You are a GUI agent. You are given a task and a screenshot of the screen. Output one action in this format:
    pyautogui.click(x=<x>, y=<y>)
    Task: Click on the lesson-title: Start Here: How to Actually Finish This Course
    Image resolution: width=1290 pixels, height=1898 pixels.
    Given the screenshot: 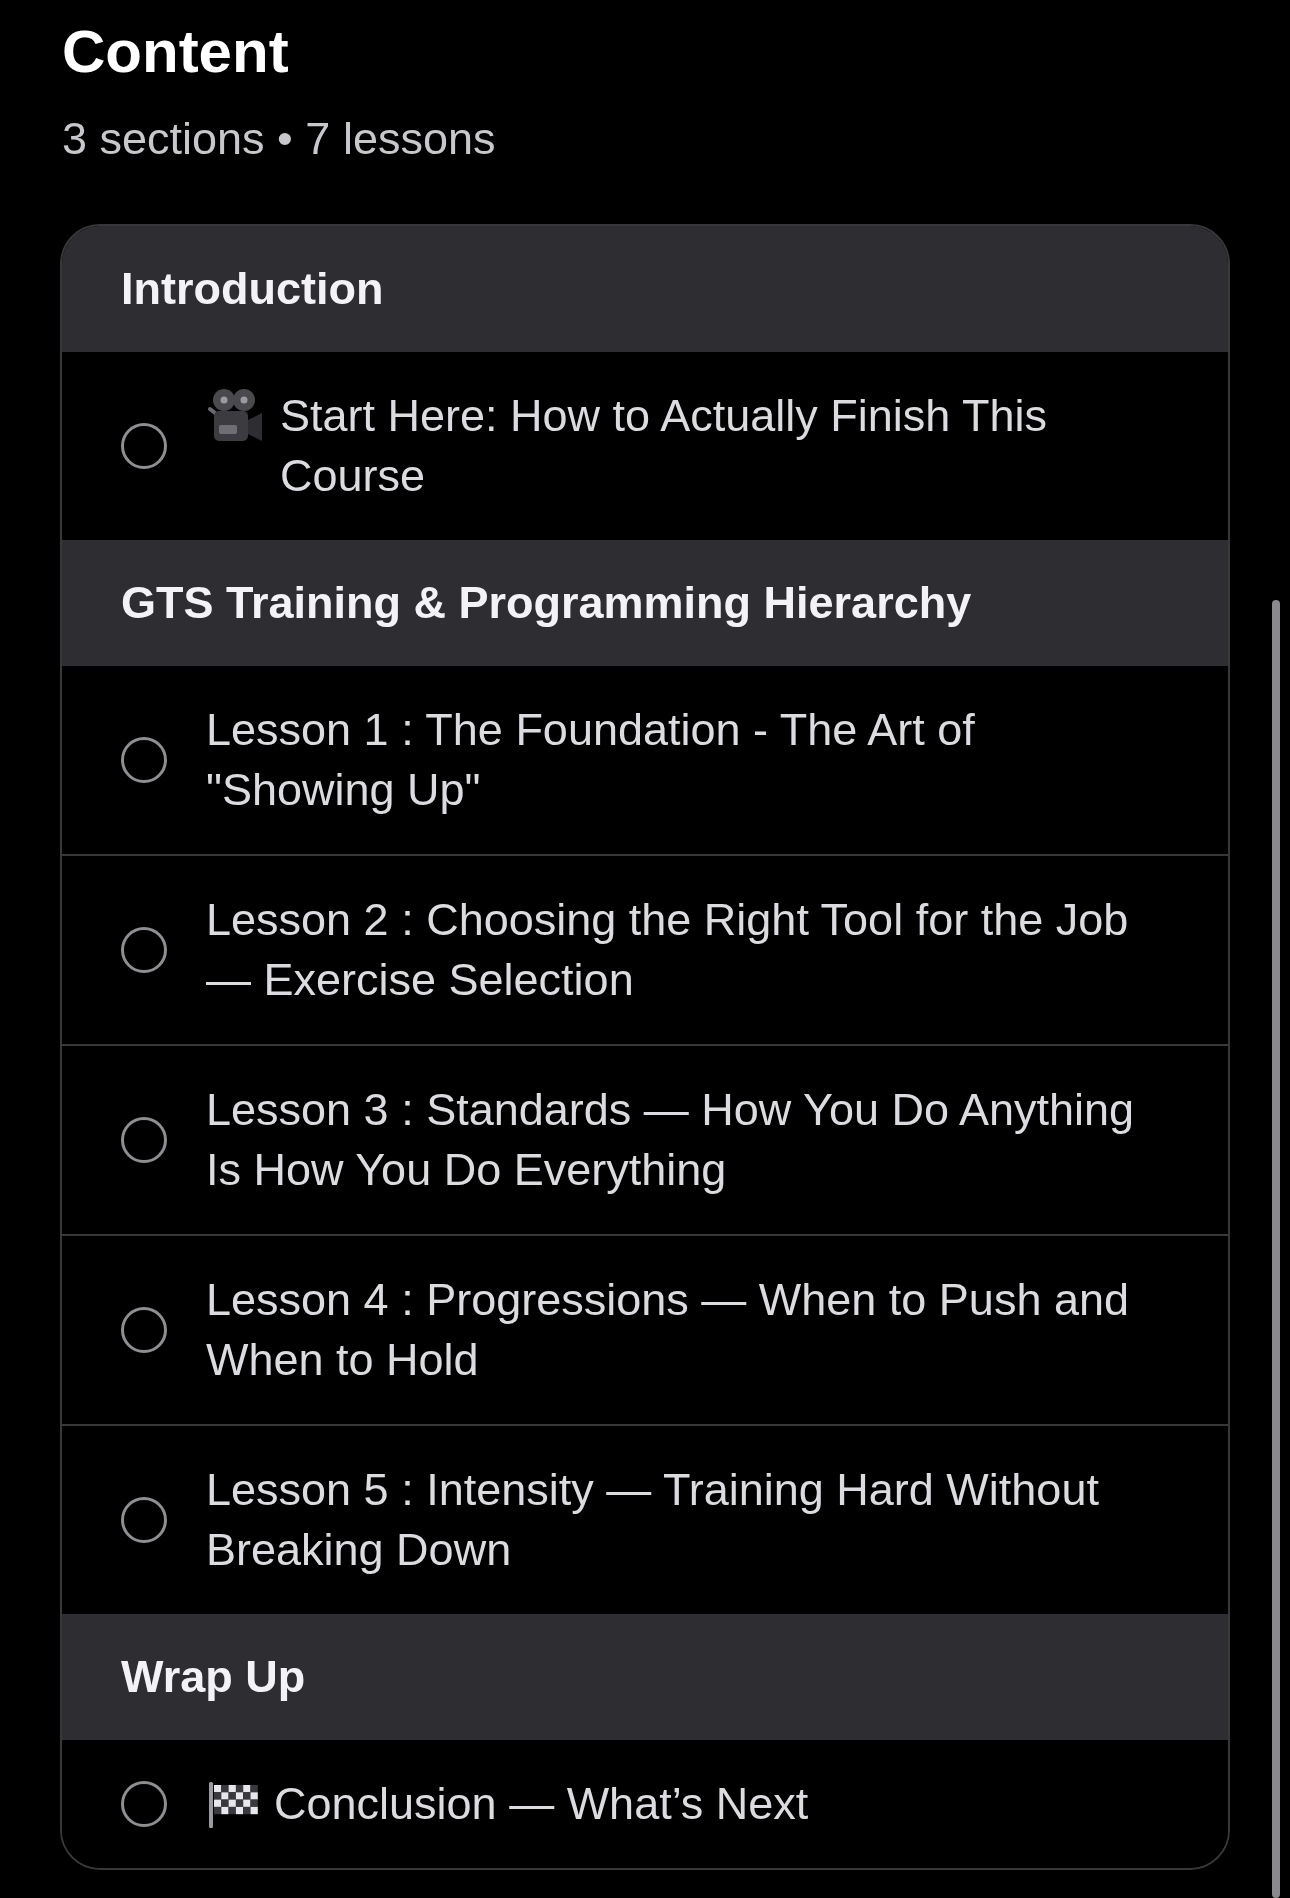 What is the action you would take?
    pyautogui.click(x=664, y=446)
    